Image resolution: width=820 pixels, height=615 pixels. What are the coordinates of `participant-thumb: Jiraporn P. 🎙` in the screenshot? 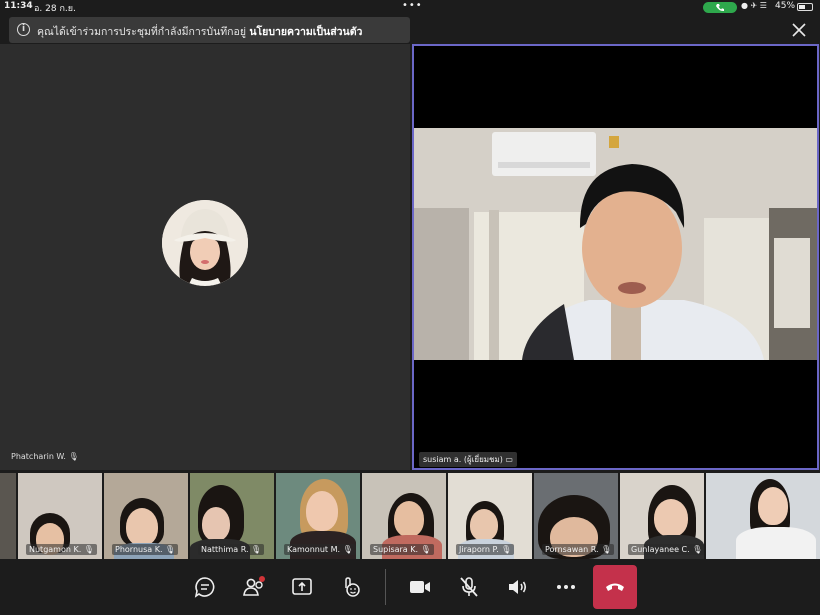 It's located at (490, 516).